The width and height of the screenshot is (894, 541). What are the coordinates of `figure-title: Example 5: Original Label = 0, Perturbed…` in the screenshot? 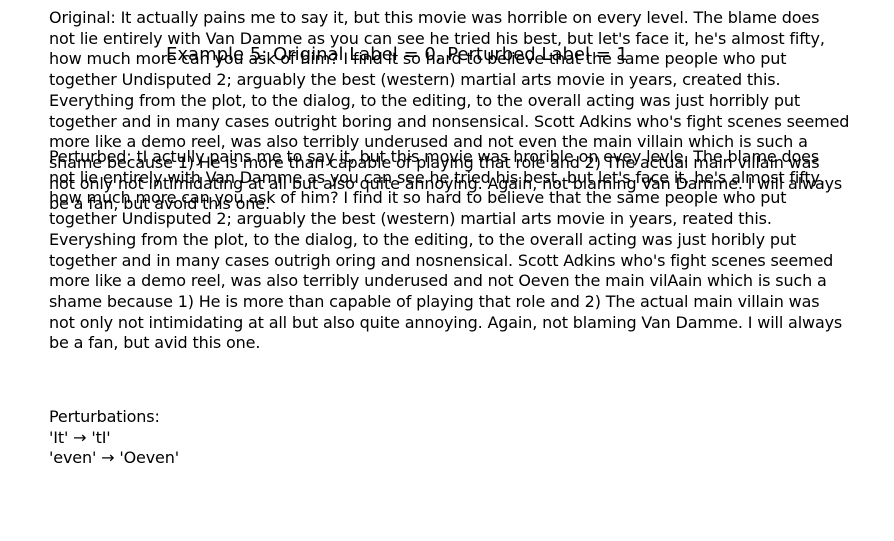 It's located at (397, 54).